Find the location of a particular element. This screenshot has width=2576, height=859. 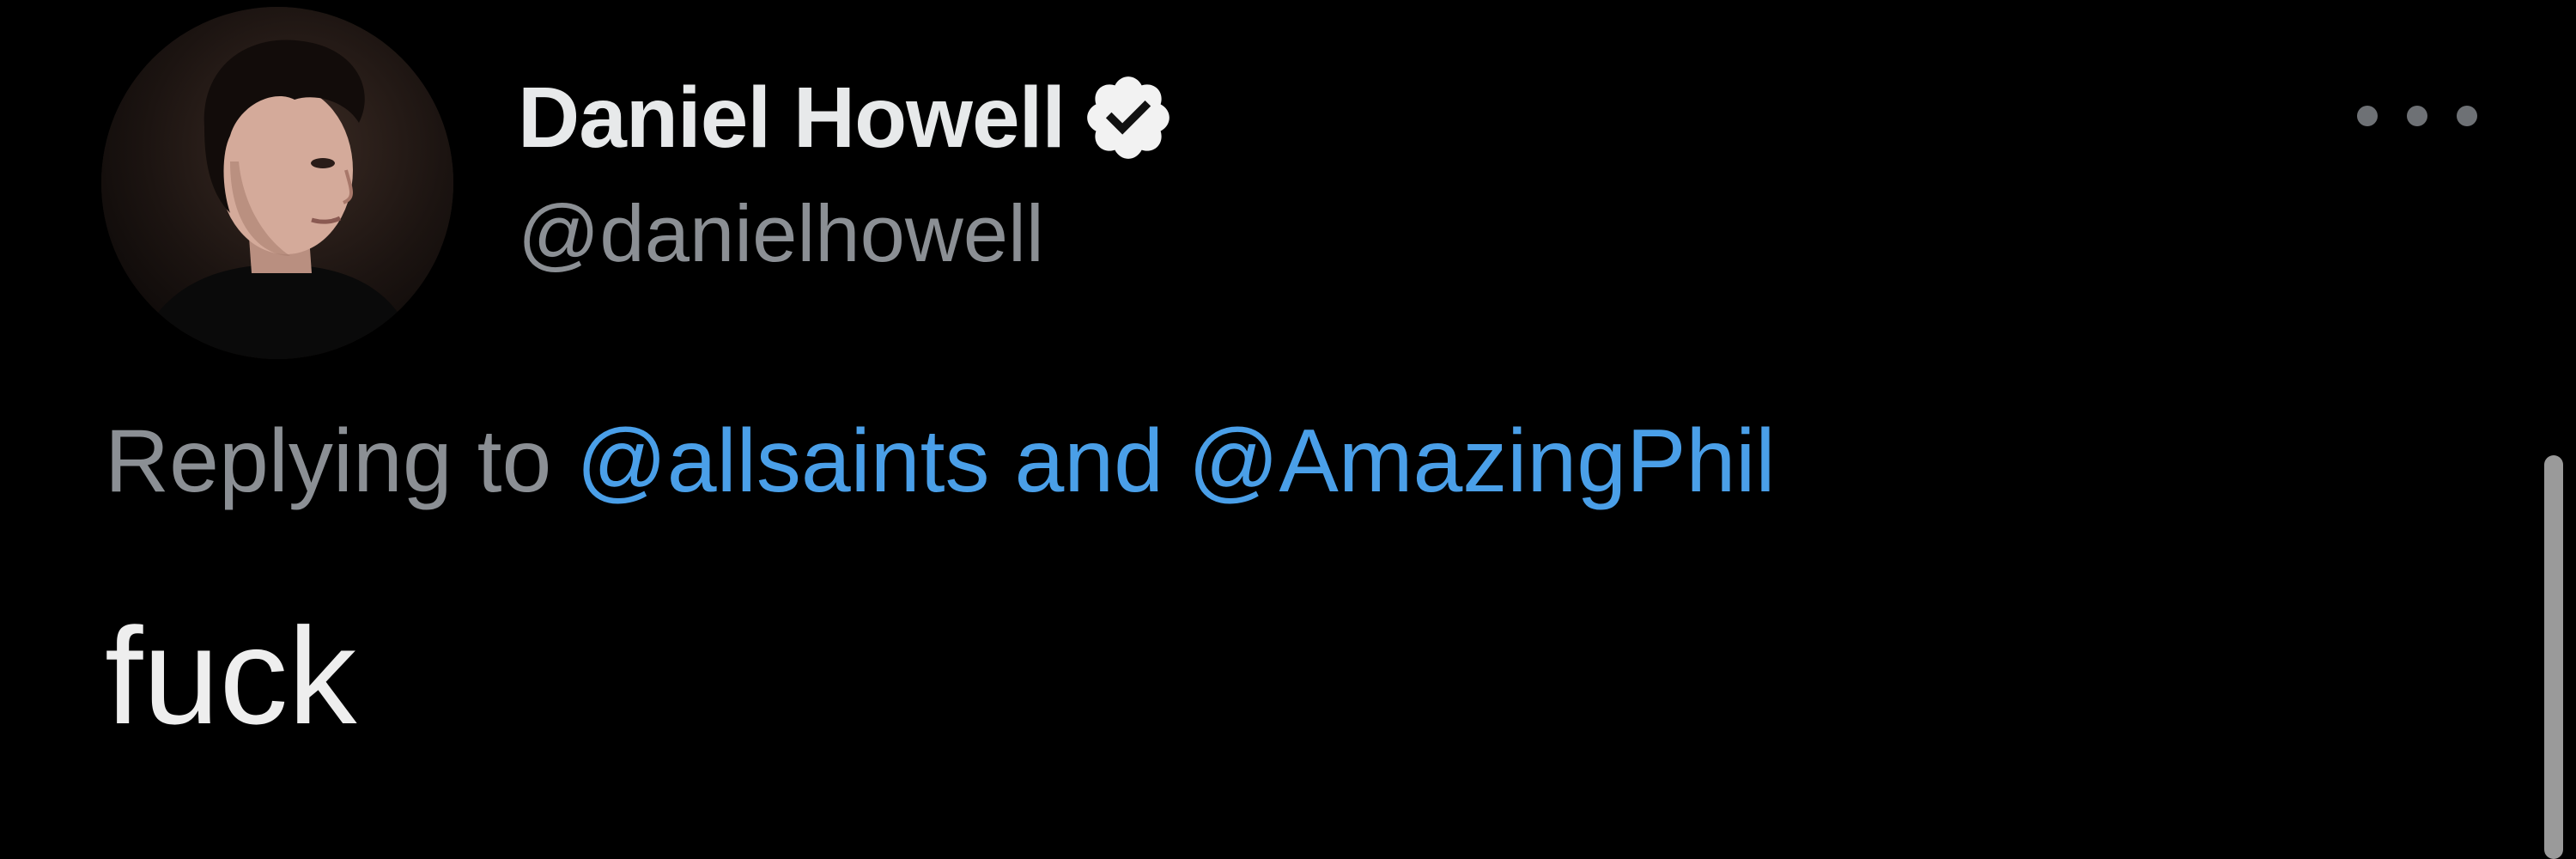

avatar-photo-icon is located at coordinates (277, 183).